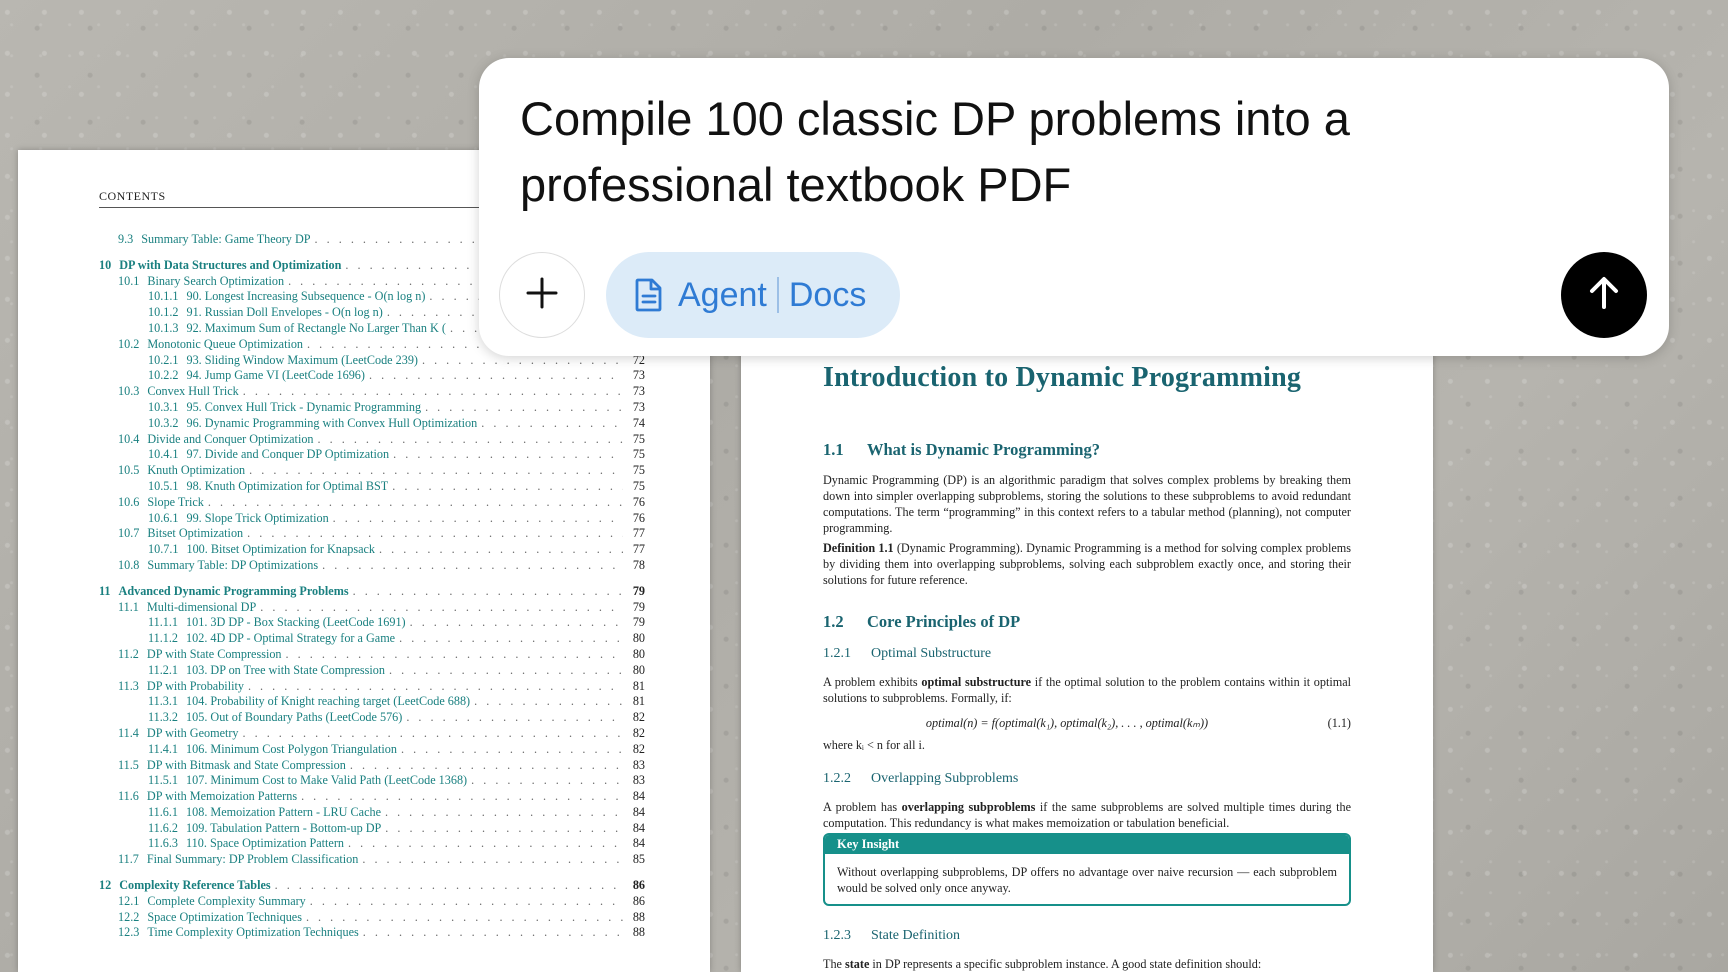 The height and width of the screenshot is (972, 1728). Describe the element at coordinates (858, 548) in the screenshot. I see `definition-label: Definition 1.1` at that location.